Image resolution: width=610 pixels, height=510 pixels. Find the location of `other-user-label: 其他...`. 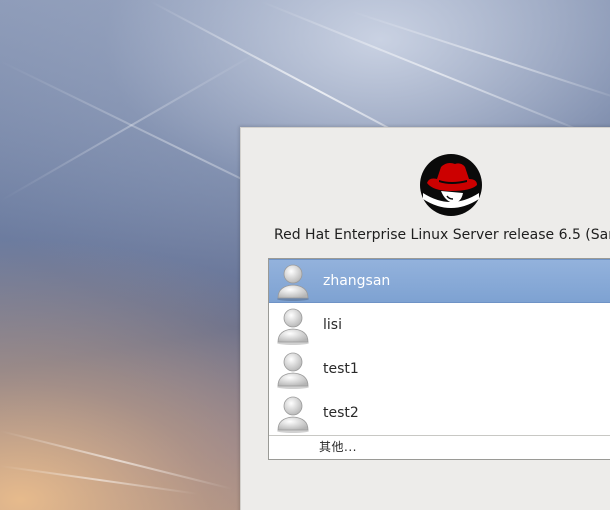

other-user-label: 其他... is located at coordinates (338, 447).